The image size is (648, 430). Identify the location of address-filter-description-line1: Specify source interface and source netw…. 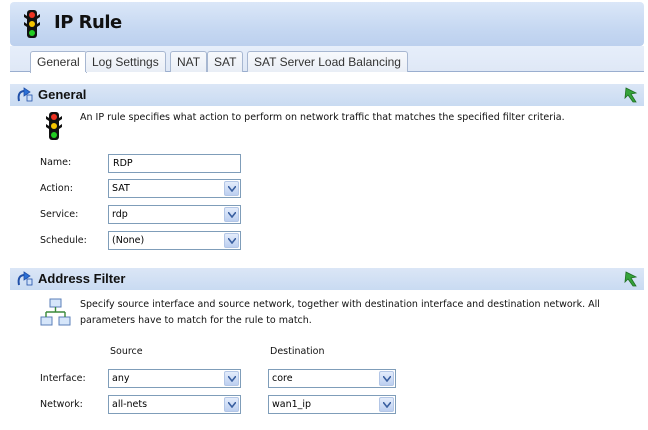
(340, 304).